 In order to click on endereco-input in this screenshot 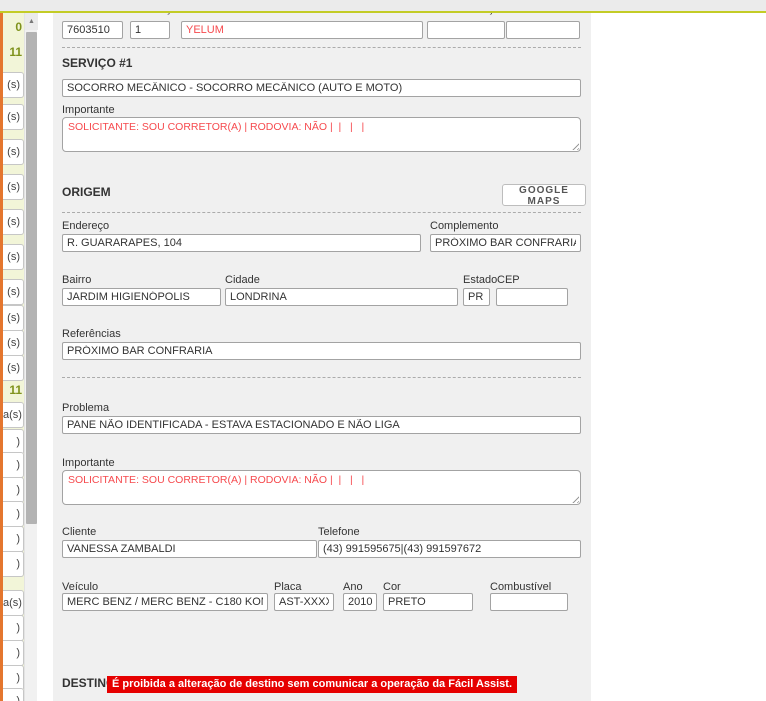, I will do `click(241, 243)`.